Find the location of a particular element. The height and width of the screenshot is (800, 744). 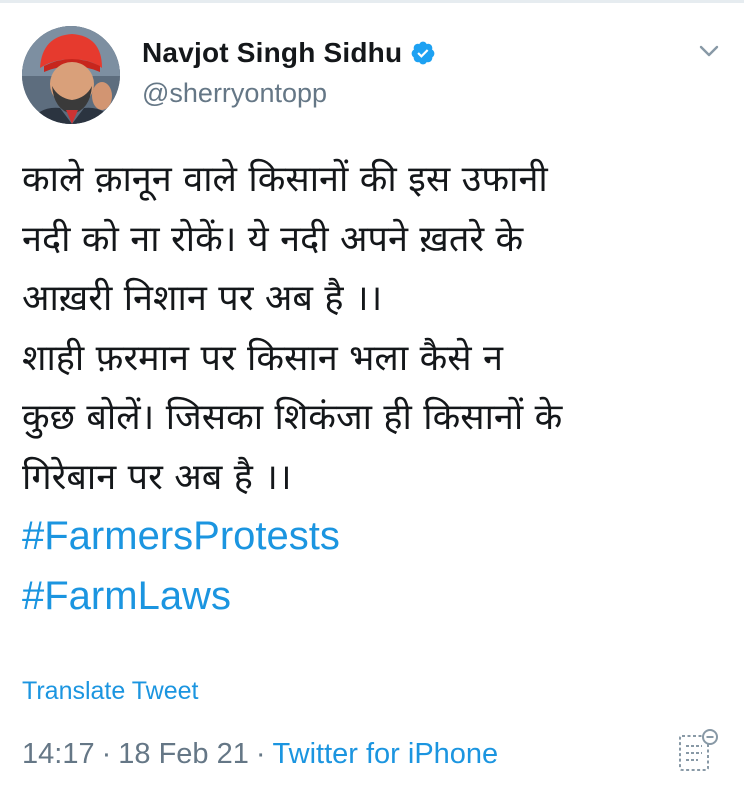

analytics-icon is located at coordinates (699, 751).